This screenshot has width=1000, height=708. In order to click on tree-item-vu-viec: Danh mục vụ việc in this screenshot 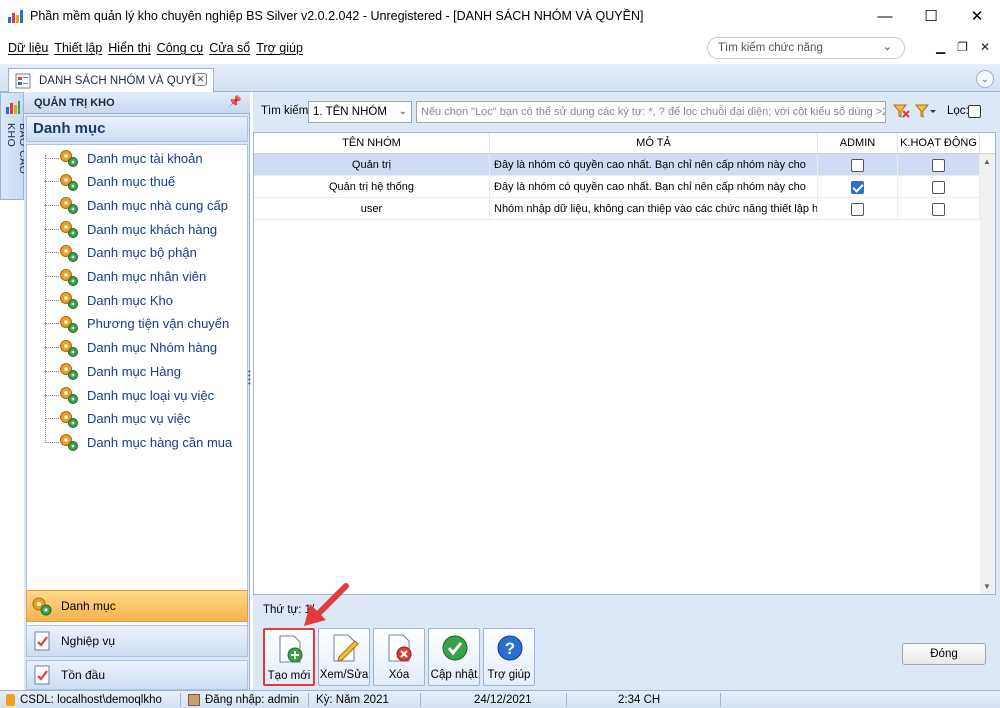, I will do `click(117, 419)`.